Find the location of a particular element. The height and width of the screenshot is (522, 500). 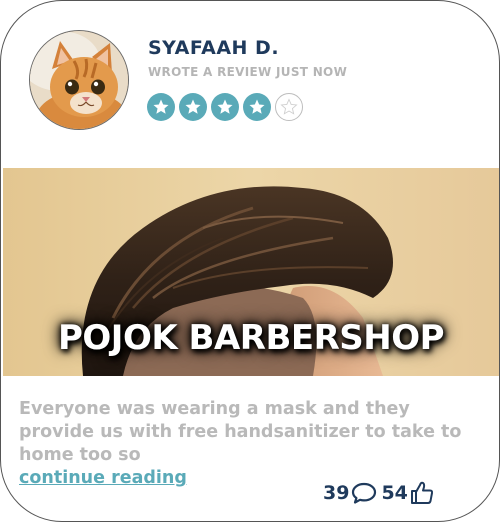

avatar is located at coordinates (79, 80).